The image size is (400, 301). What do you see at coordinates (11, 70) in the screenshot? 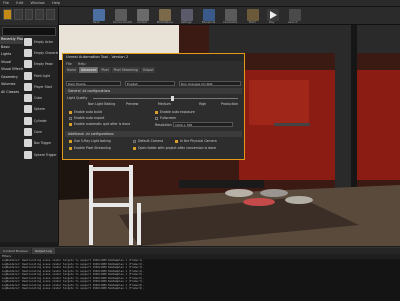
I see `category-visual-effects: Visual Effects` at bounding box center [11, 70].